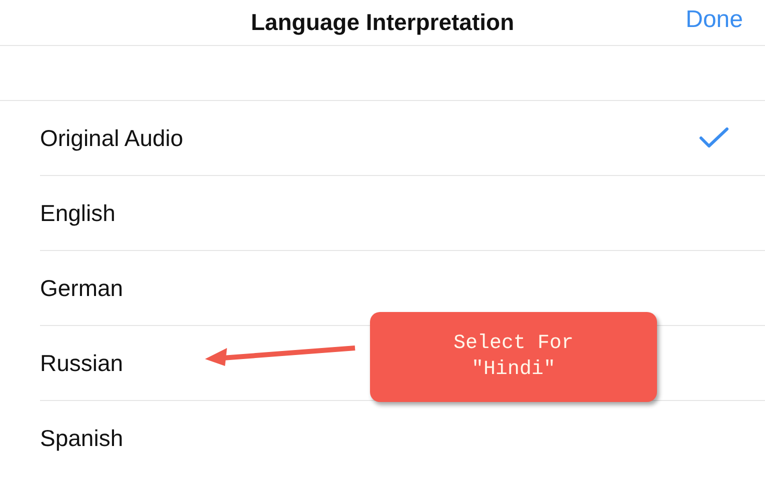 Image resolution: width=765 pixels, height=480 pixels. Describe the element at coordinates (382, 22) in the screenshot. I see `screen-title: Language Interpretation` at that location.